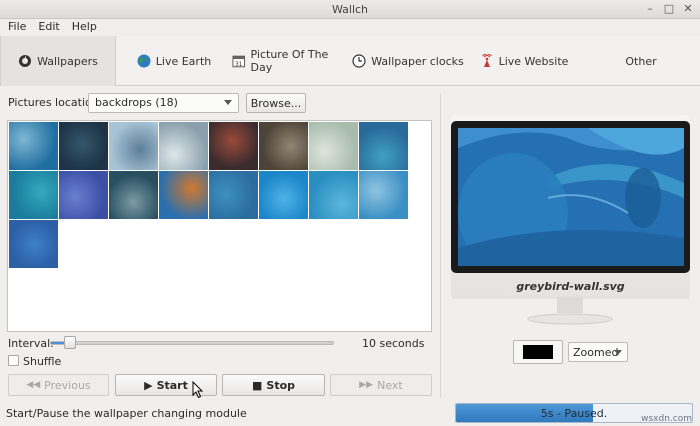  I want to click on maximize-button: □, so click(669, 9).